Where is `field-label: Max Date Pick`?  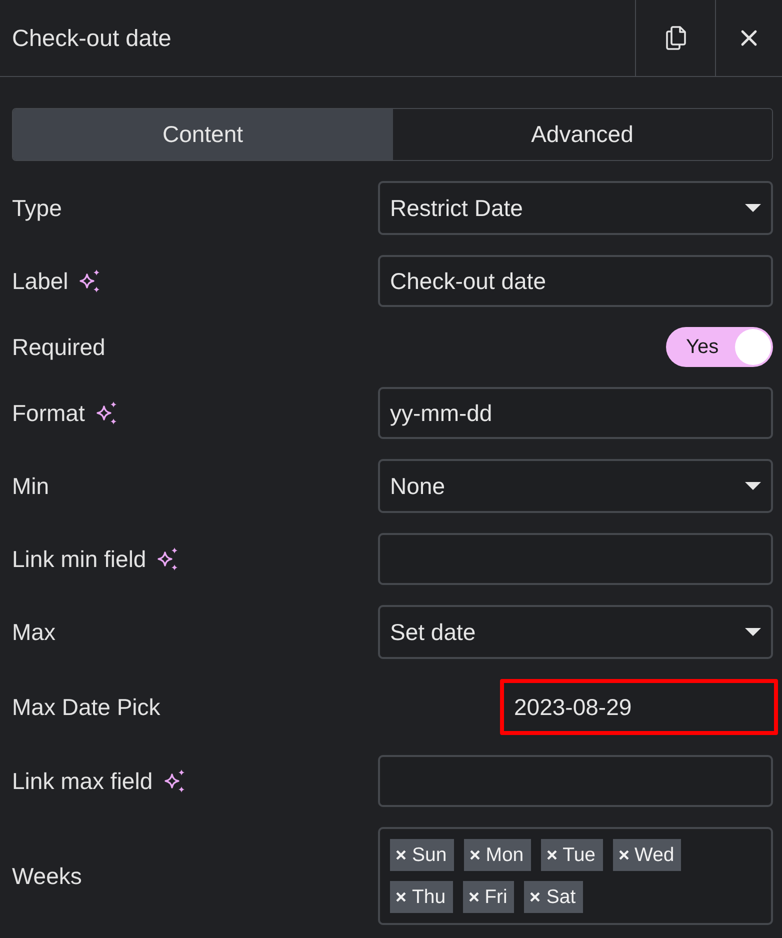 field-label: Max Date Pick is located at coordinates (86, 707).